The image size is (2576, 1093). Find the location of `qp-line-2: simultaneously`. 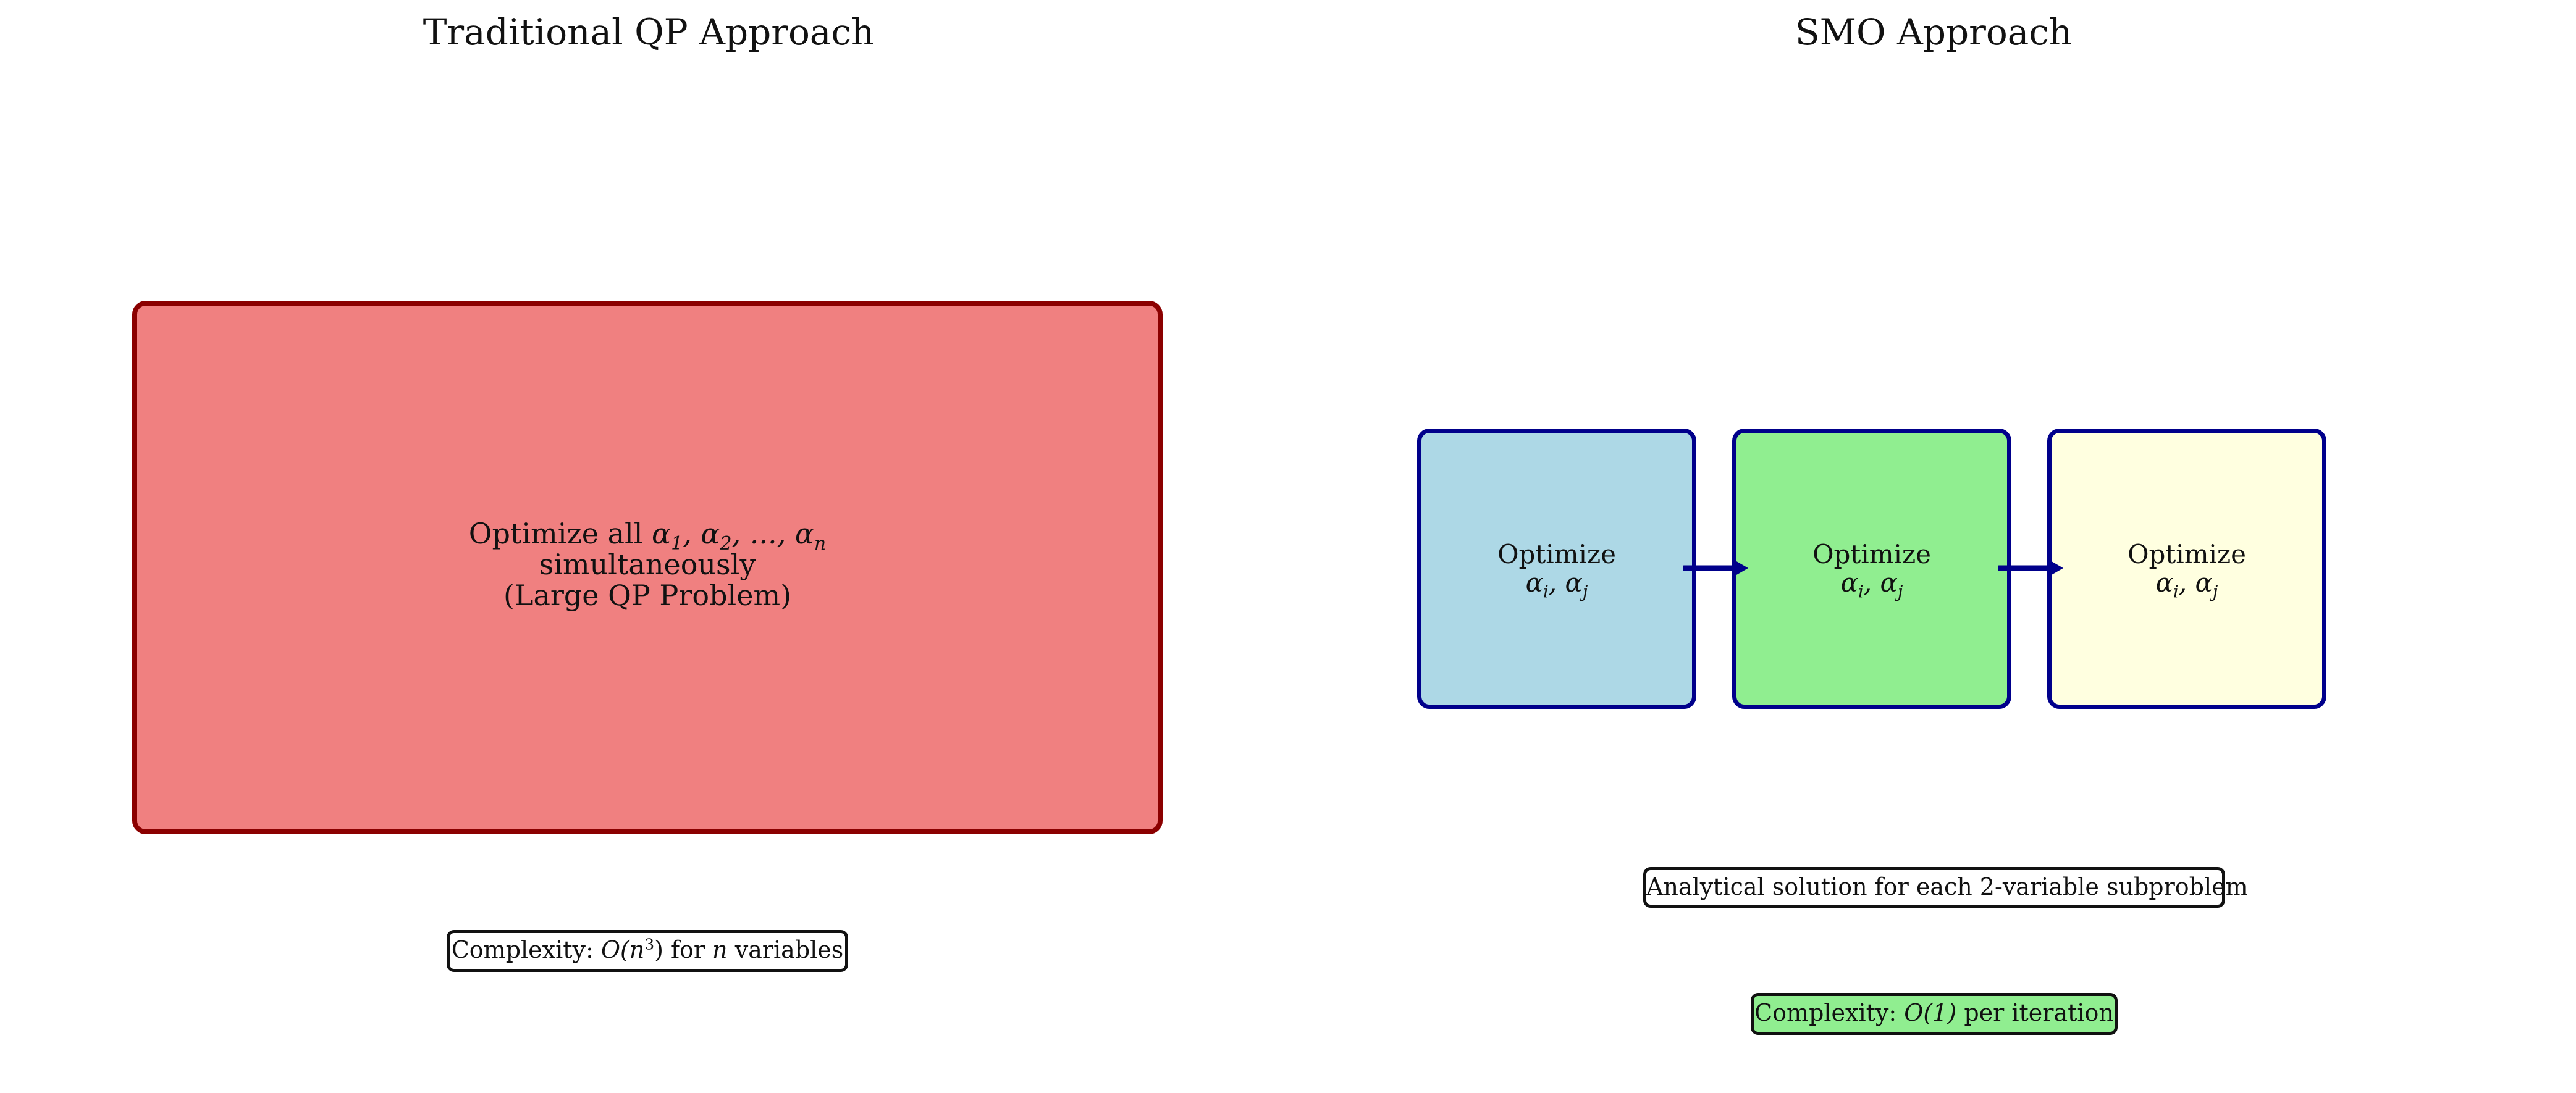

qp-line-2: simultaneously is located at coordinates (647, 564).